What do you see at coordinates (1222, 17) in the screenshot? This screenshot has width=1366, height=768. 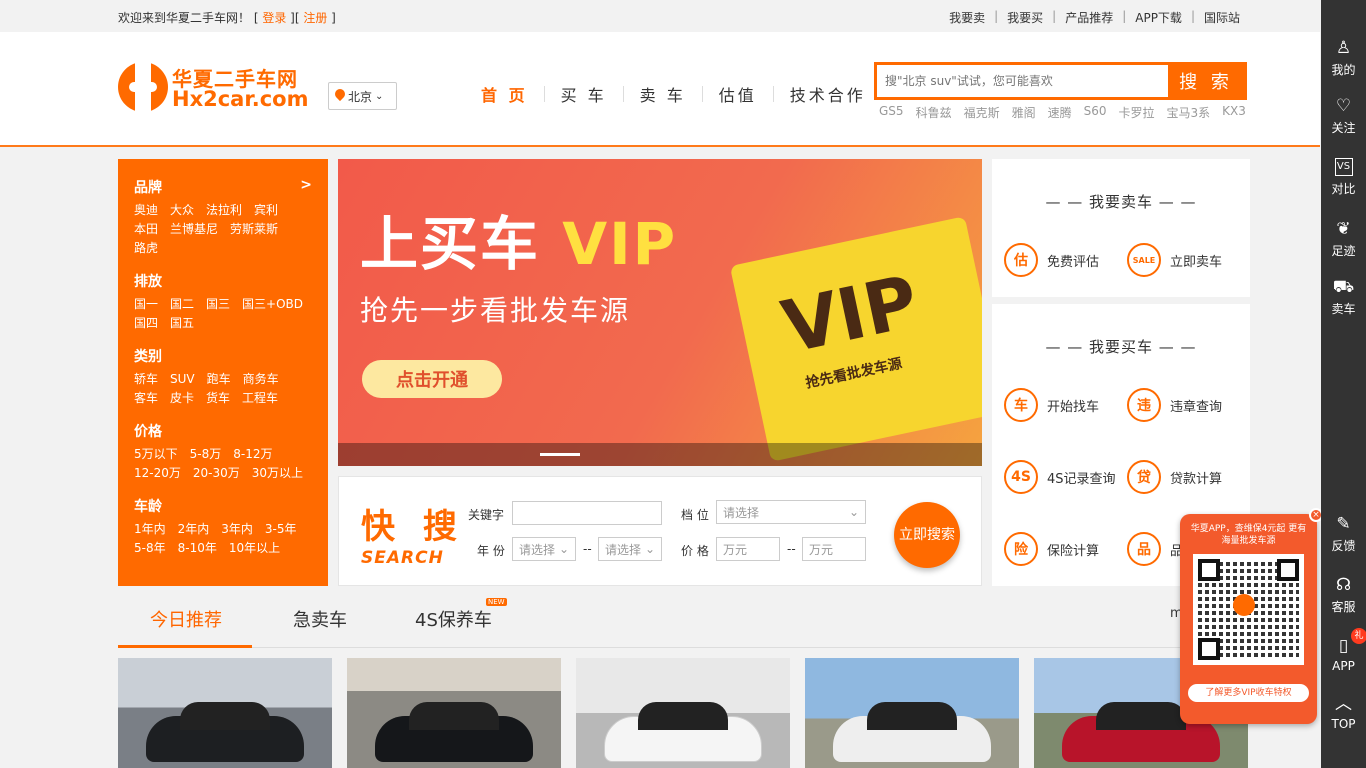 I see `top-link-international: 国际站` at bounding box center [1222, 17].